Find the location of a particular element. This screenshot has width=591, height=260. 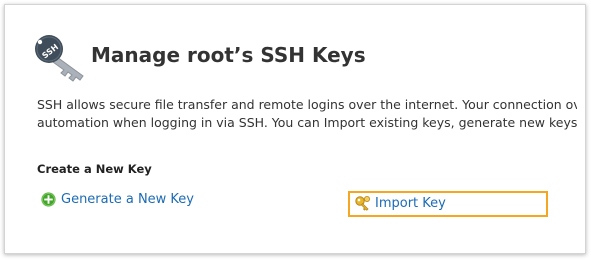

generate-key-link: Generate a New Key is located at coordinates (117, 199).